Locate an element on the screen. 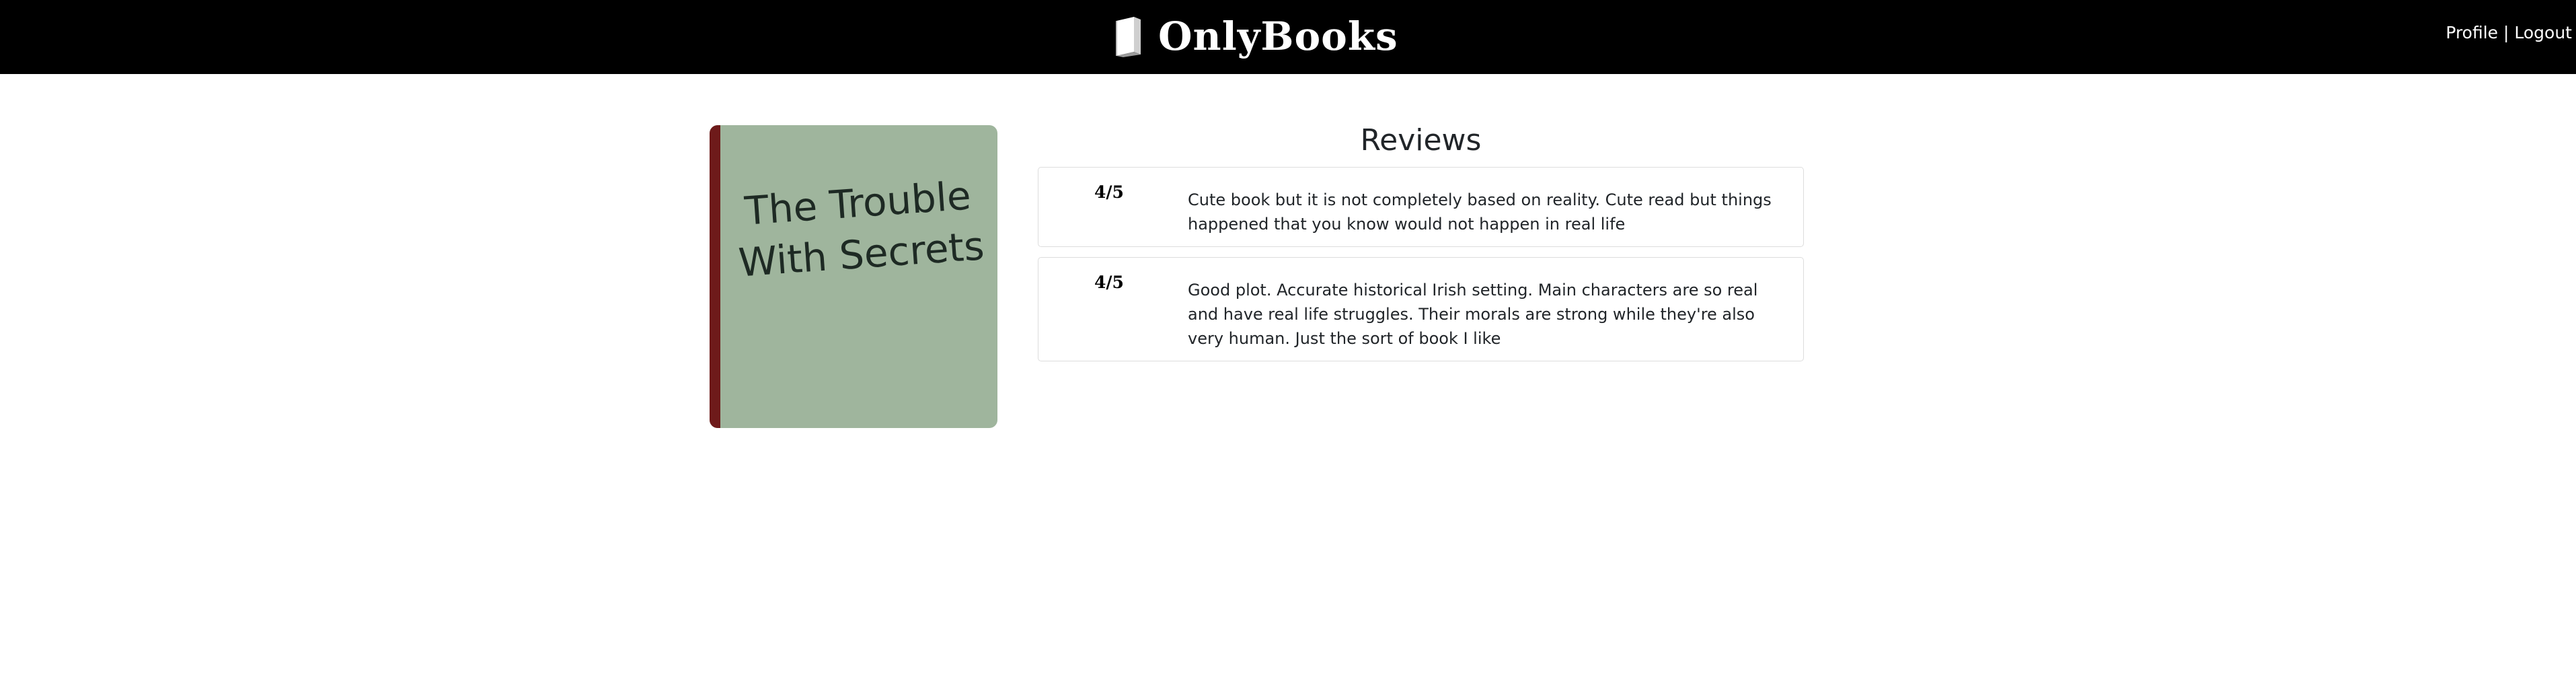 Image resolution: width=2576 pixels, height=673 pixels. book-spine is located at coordinates (715, 277).